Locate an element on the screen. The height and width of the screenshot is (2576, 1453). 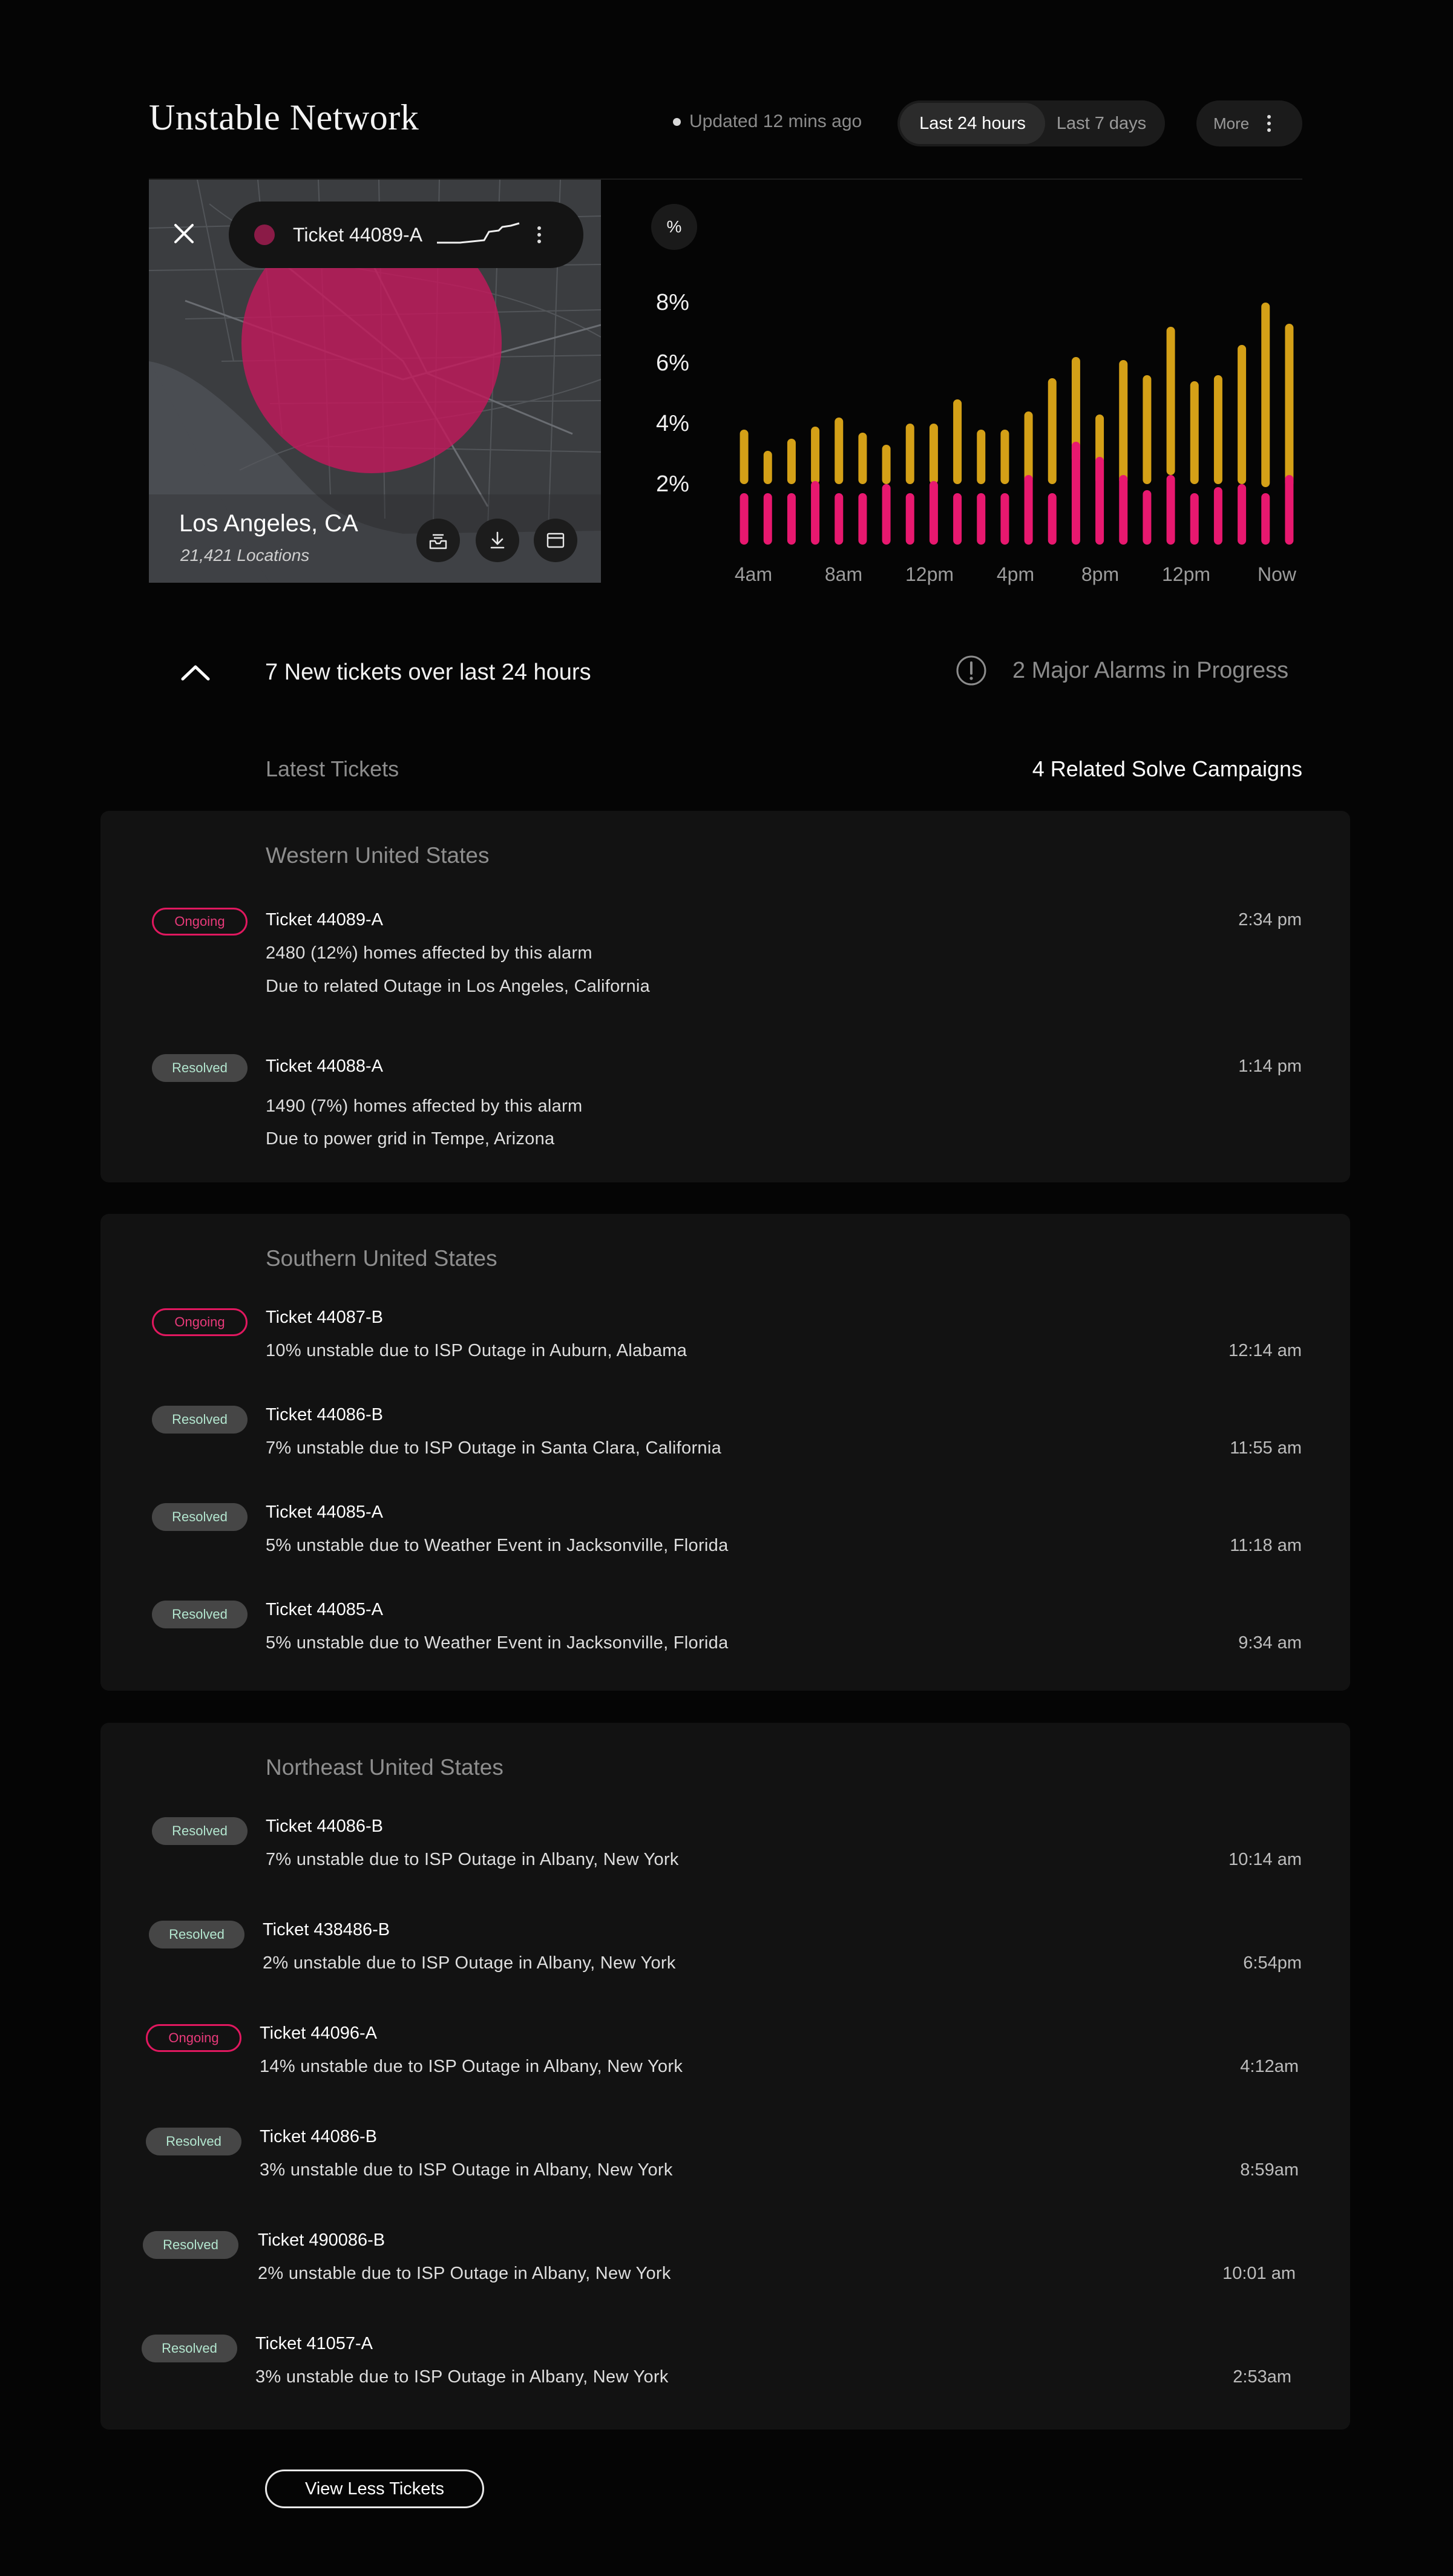
ticket-time: 6:54pm is located at coordinates (1272, 1963).